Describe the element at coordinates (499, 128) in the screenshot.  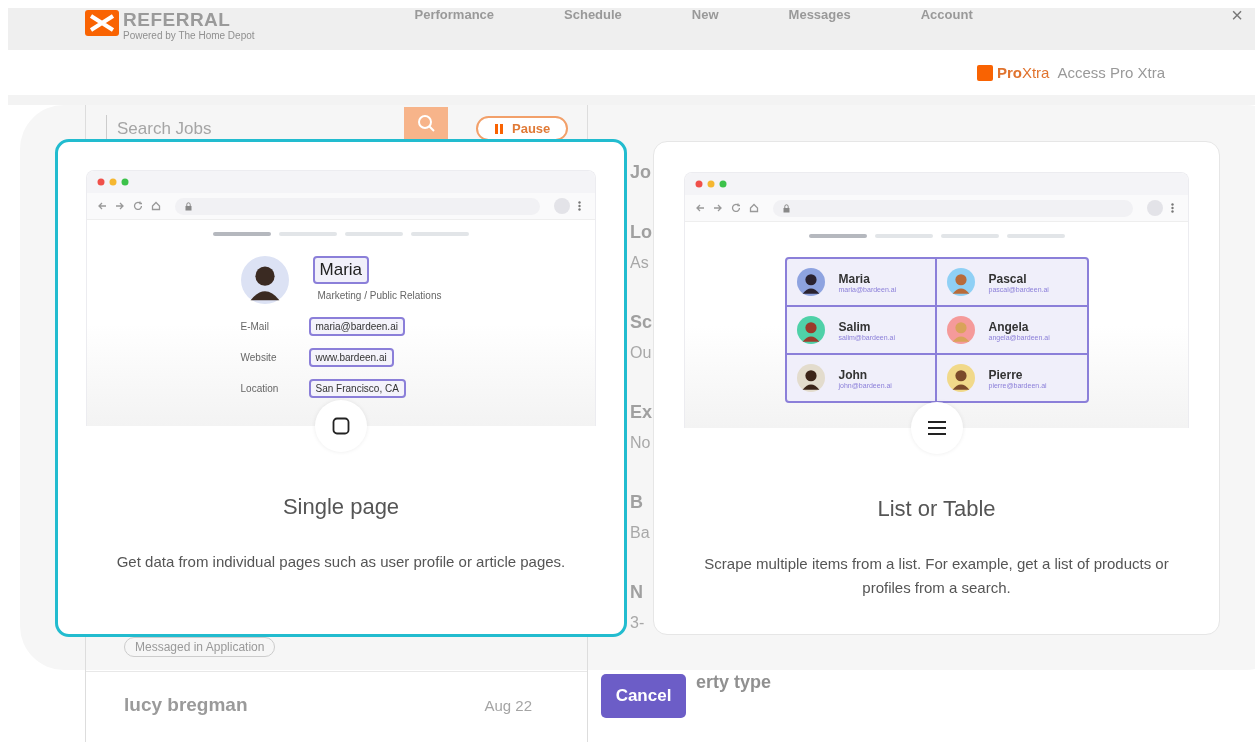
I see `pause-icon` at that location.